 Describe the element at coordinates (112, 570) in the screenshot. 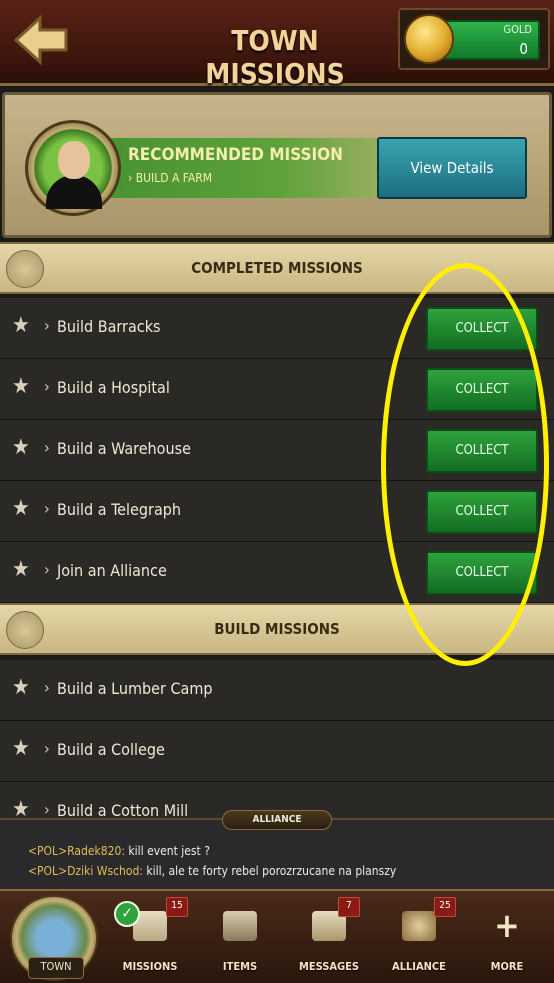

I see `mission-label: Join an Alliance` at that location.